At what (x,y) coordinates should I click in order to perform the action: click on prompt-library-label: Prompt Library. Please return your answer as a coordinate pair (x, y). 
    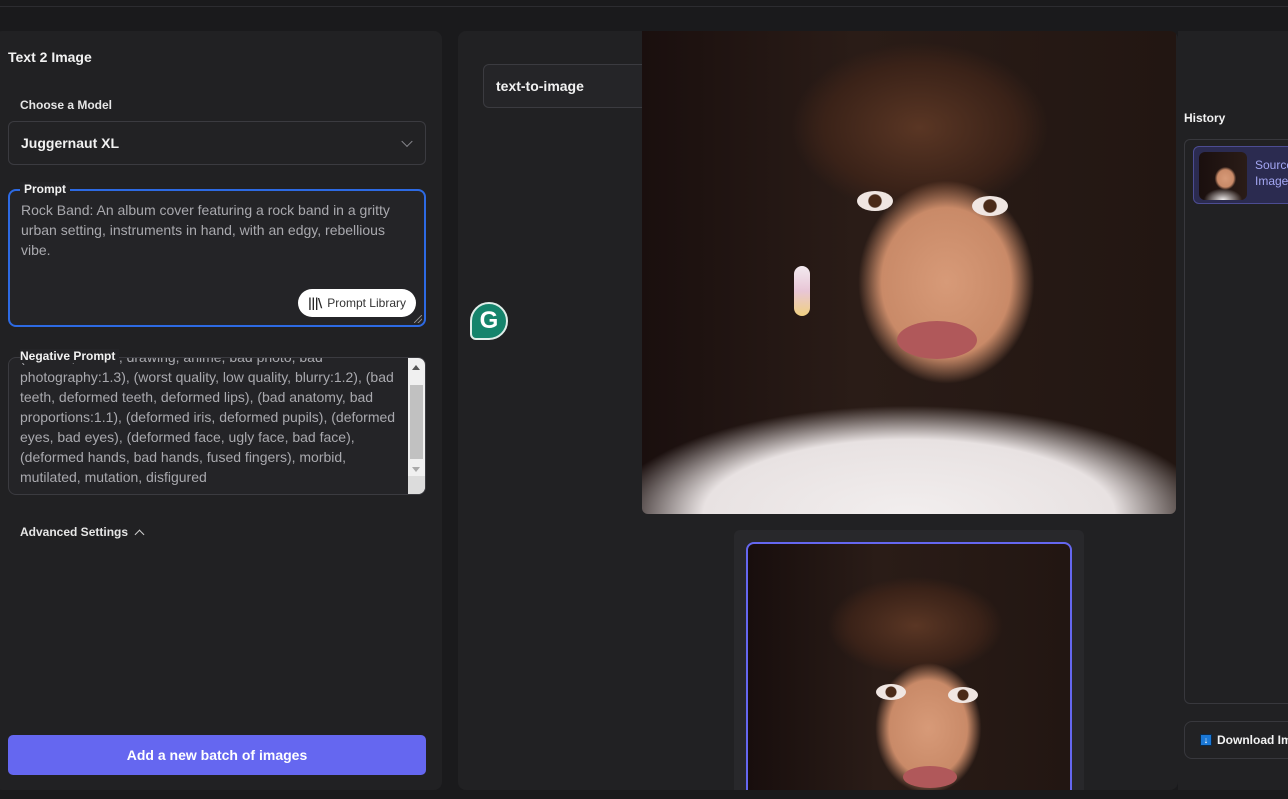
    Looking at the image, I should click on (366, 303).